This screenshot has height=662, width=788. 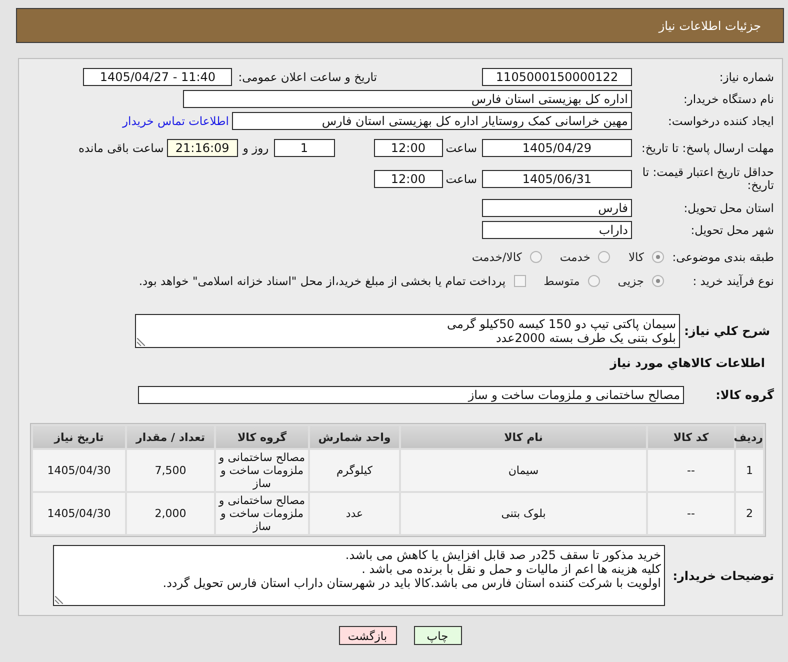 What do you see at coordinates (557, 179) in the screenshot?
I see `validity-date-field: 1405/06/31` at bounding box center [557, 179].